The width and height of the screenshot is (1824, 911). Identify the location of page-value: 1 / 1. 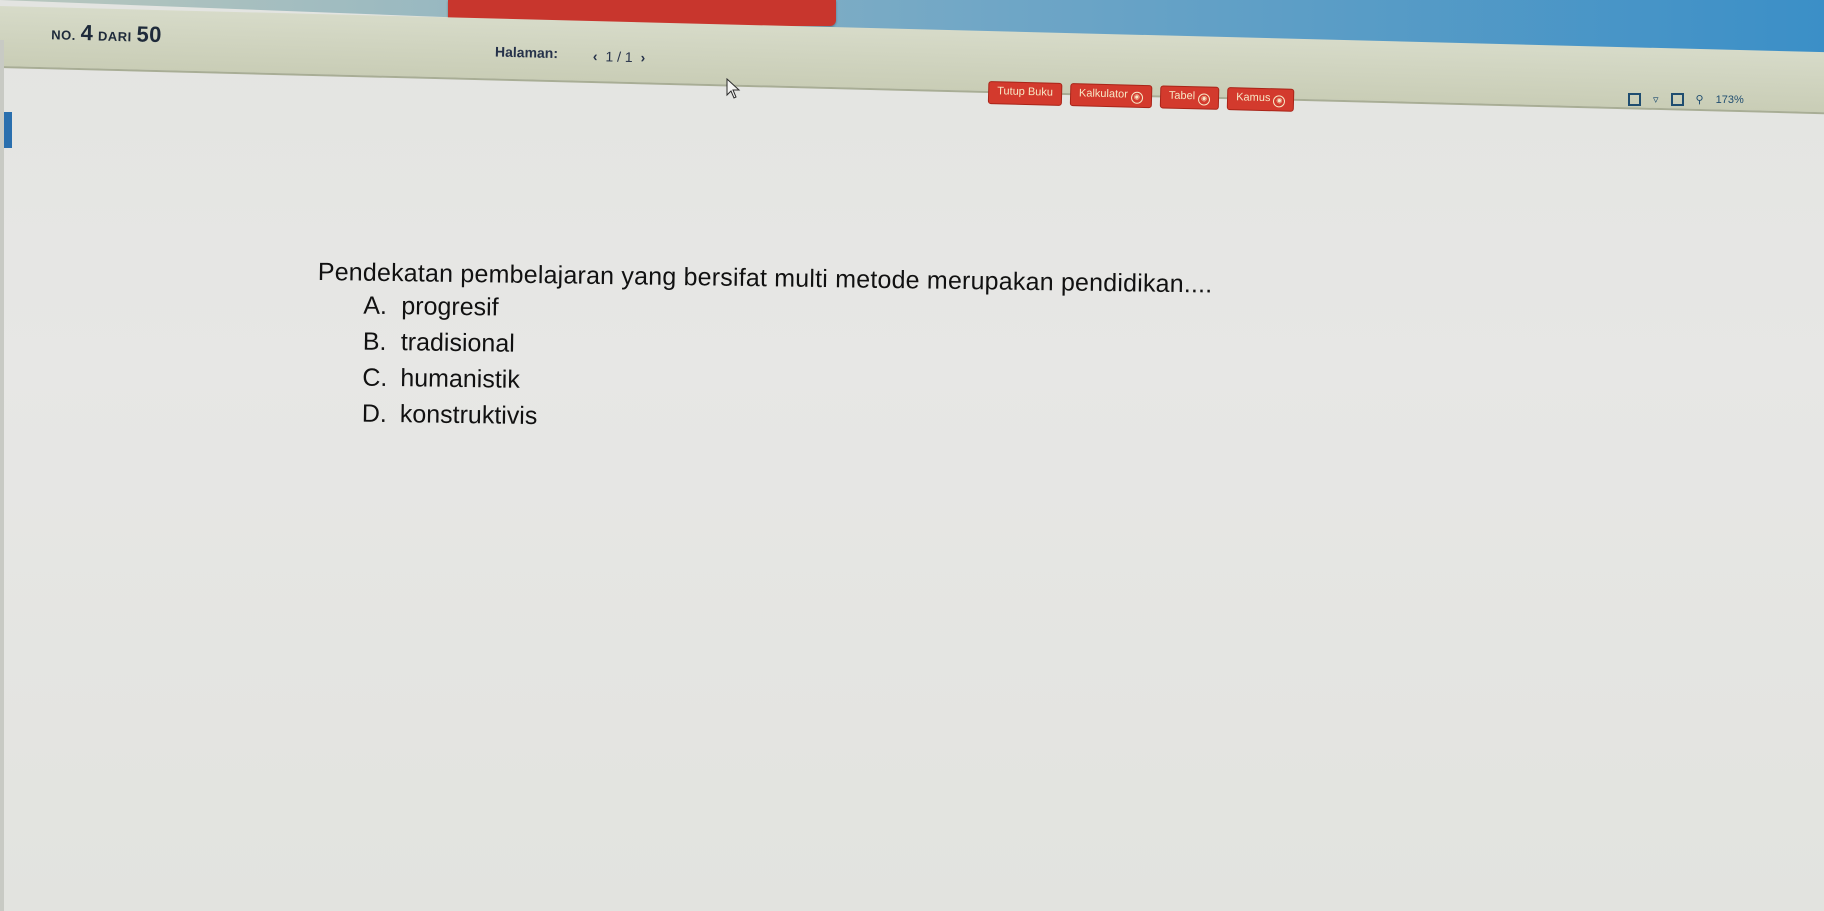
(619, 57).